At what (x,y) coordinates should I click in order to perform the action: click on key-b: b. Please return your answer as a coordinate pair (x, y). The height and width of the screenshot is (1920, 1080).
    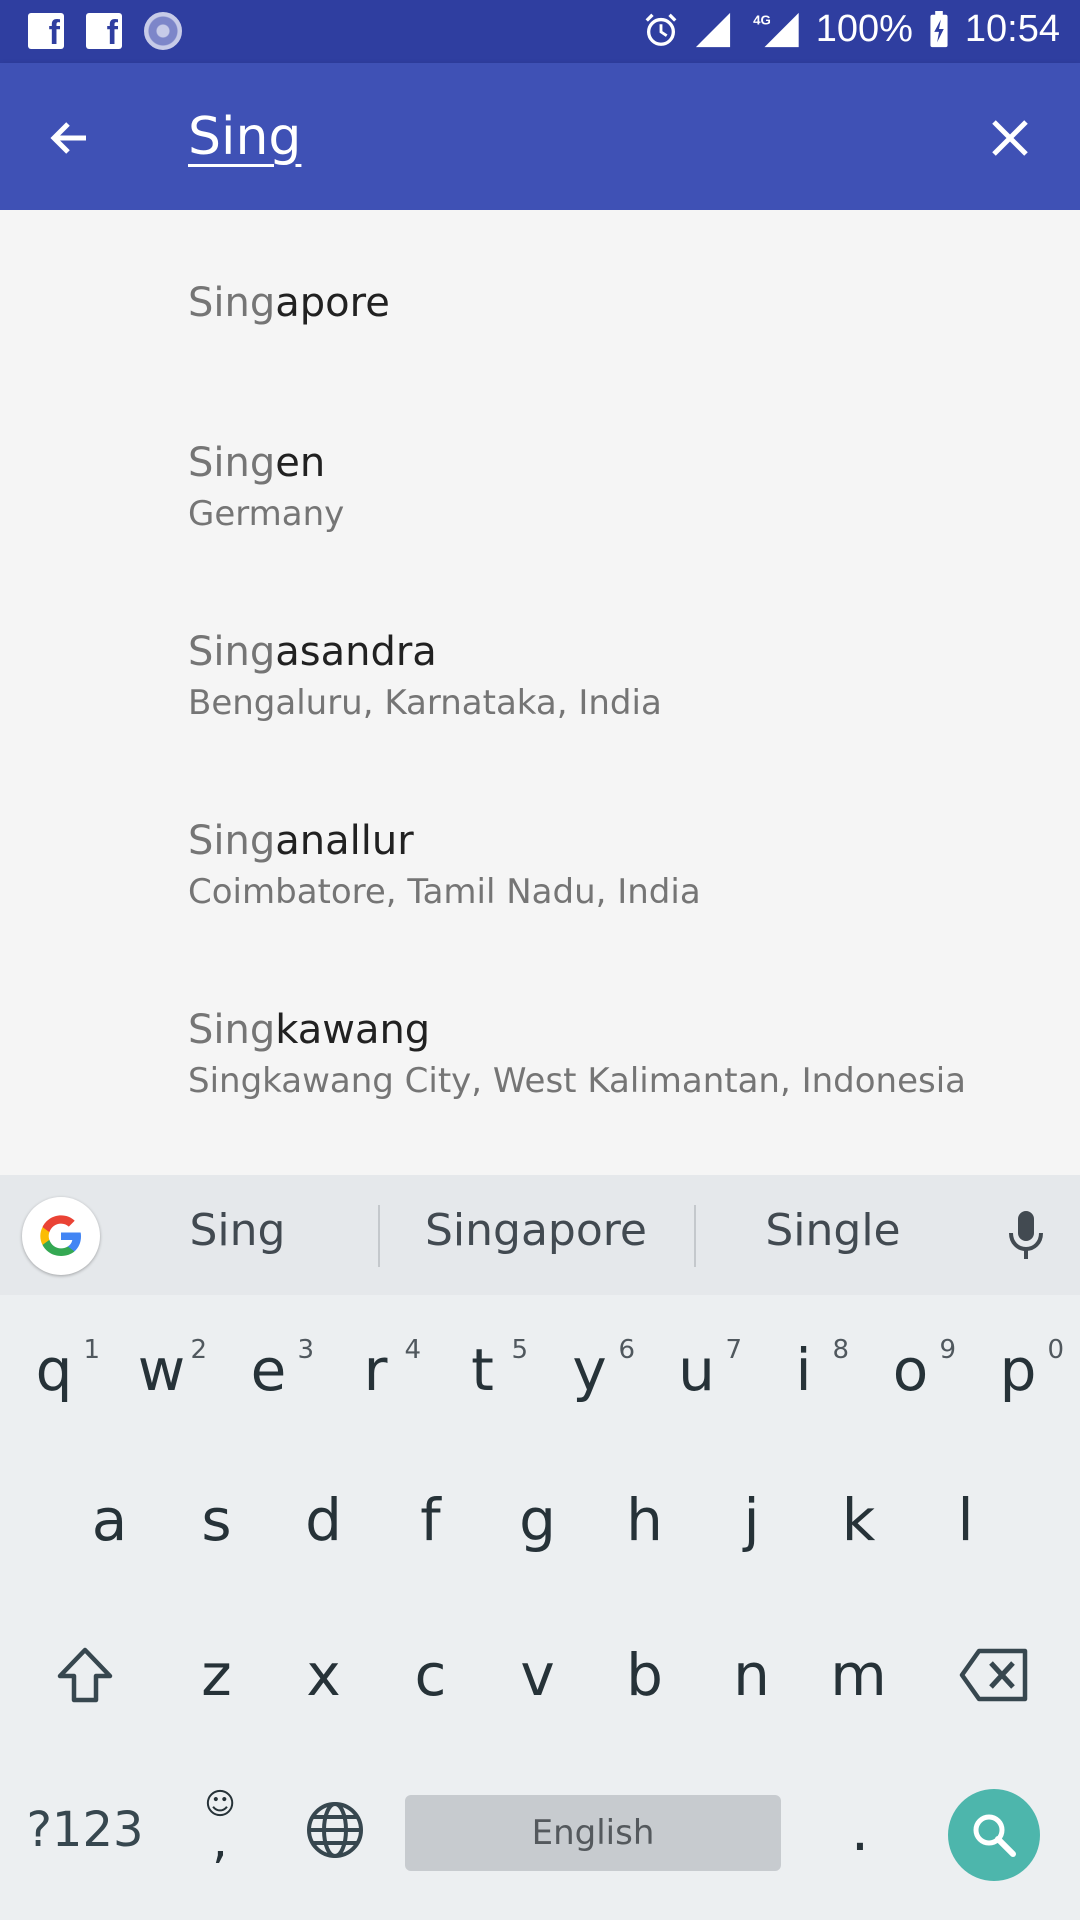
    Looking at the image, I should click on (644, 1675).